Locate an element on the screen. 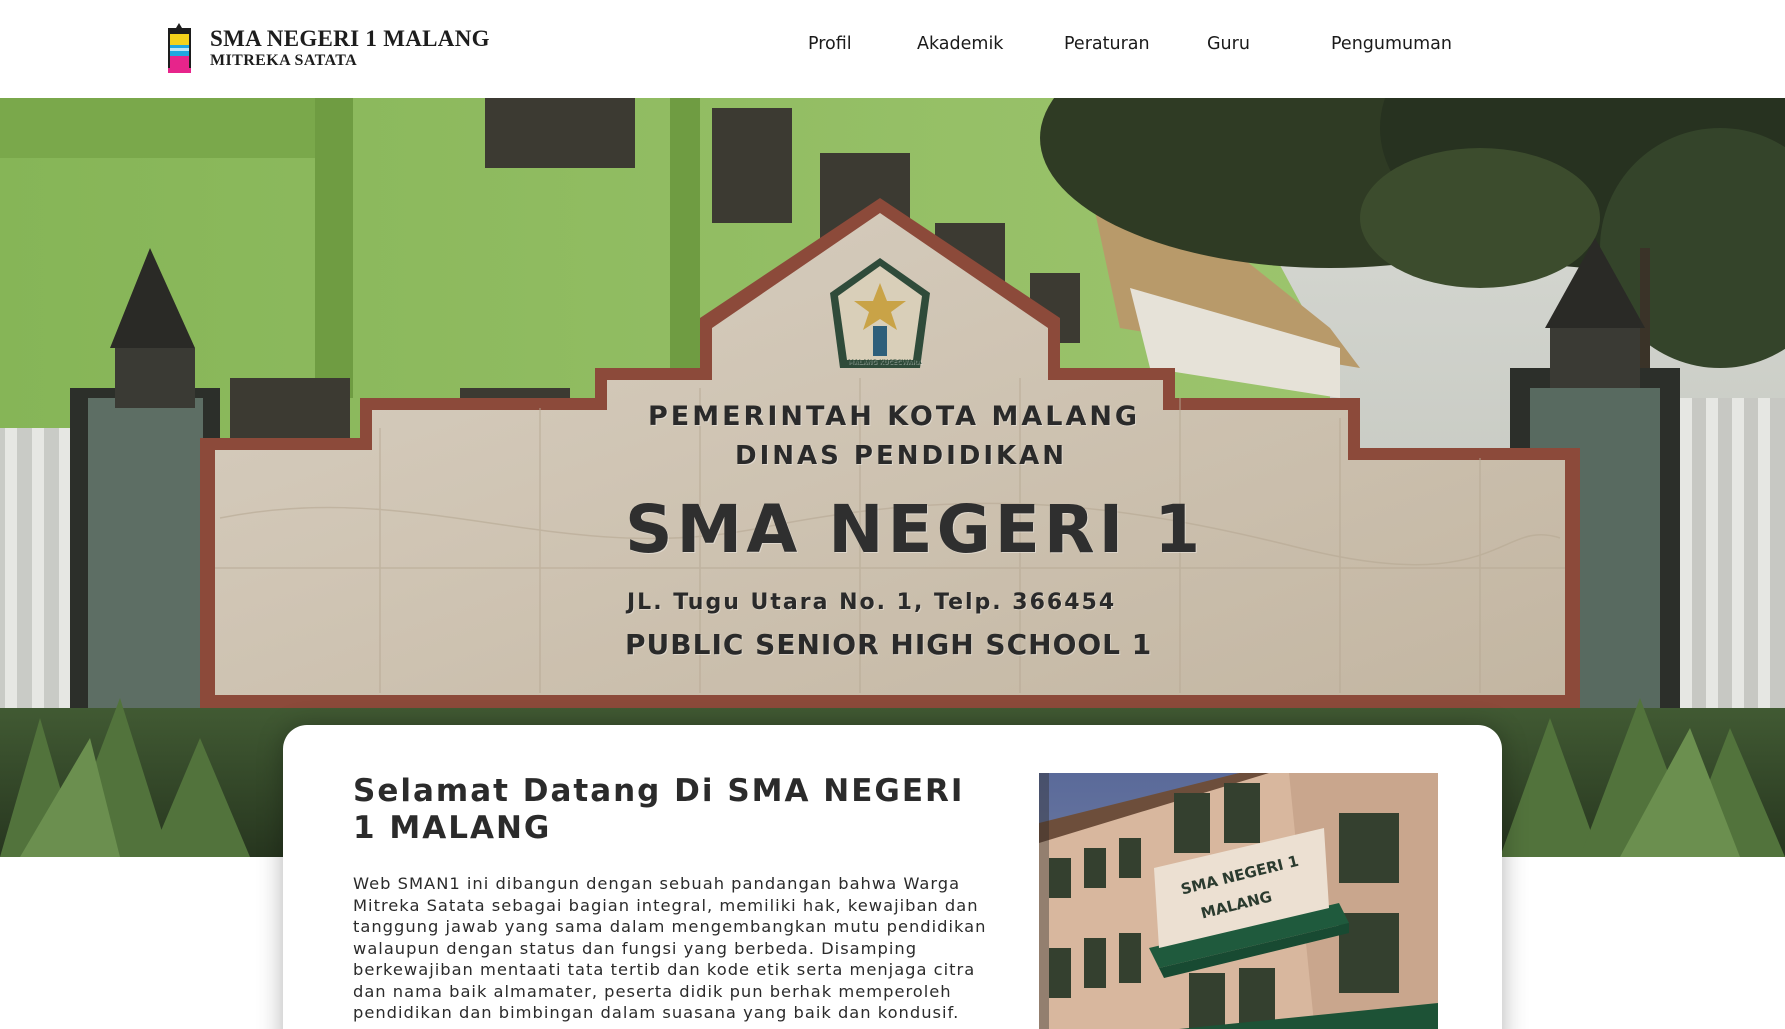 The width and height of the screenshot is (1785, 1029). sign-line-government: PEMERINTAH KOTA MALANG is located at coordinates (894, 416).